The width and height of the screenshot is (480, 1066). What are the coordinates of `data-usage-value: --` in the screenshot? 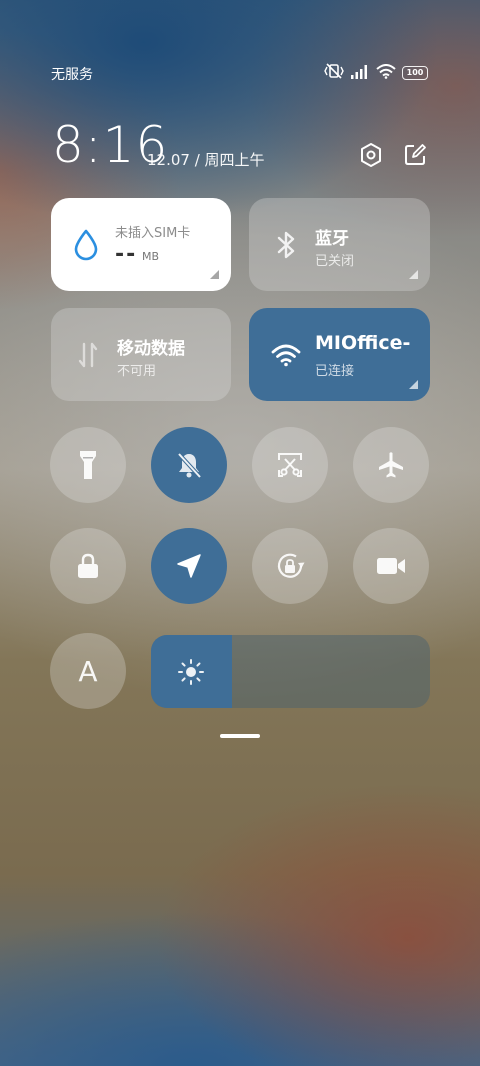 It's located at (126, 254).